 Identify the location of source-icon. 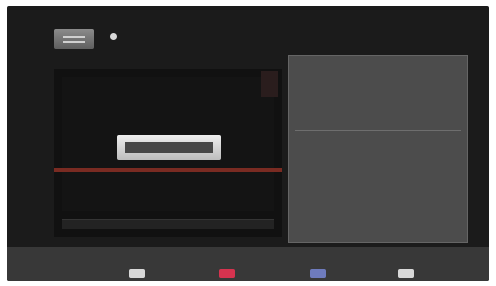
(113, 36).